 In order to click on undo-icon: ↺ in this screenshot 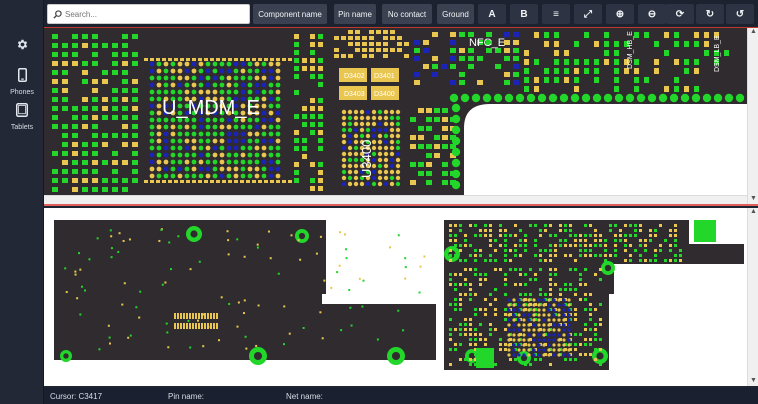, I will do `click(740, 14)`.